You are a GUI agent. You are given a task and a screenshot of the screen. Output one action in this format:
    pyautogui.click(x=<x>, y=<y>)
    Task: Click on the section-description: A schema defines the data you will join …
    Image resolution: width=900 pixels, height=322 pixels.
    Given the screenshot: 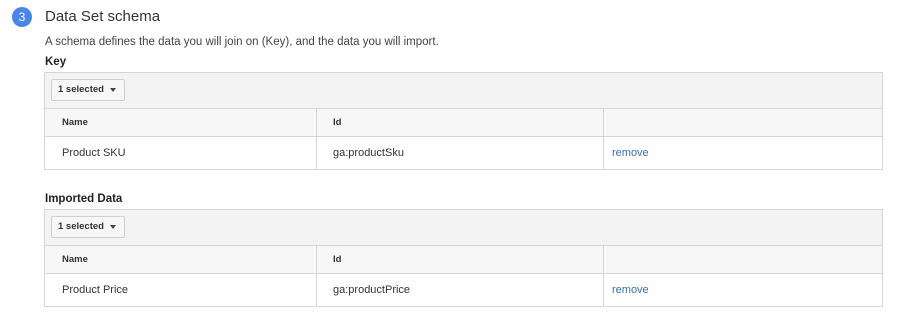 What is the action you would take?
    pyautogui.click(x=242, y=42)
    